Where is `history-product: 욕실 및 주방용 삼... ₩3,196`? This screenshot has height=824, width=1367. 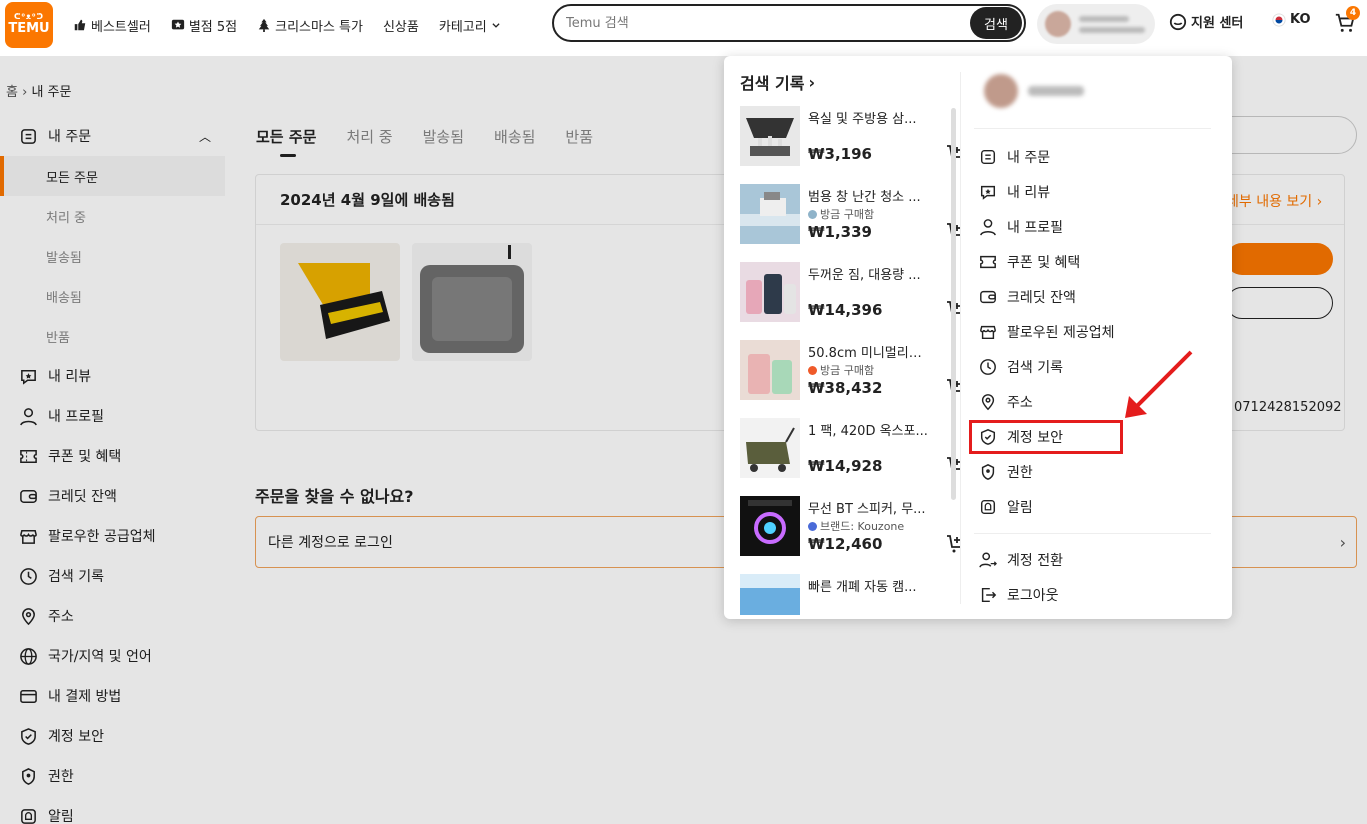 history-product: 욕실 및 주방용 삼... ₩3,196 is located at coordinates (850, 145).